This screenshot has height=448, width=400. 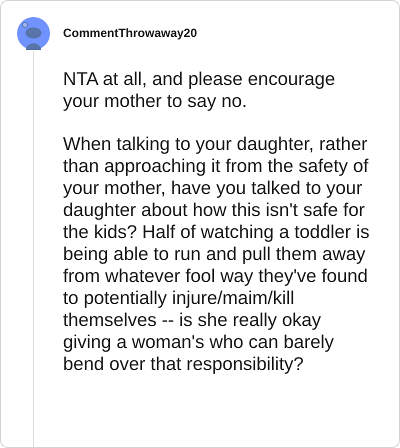 I want to click on avatar-icon, so click(x=33, y=33).